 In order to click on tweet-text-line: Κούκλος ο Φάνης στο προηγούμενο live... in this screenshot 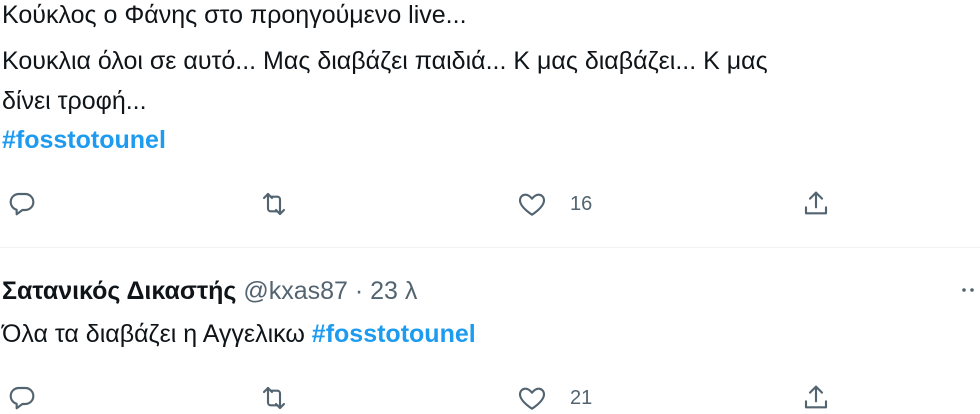, I will do `click(234, 15)`.